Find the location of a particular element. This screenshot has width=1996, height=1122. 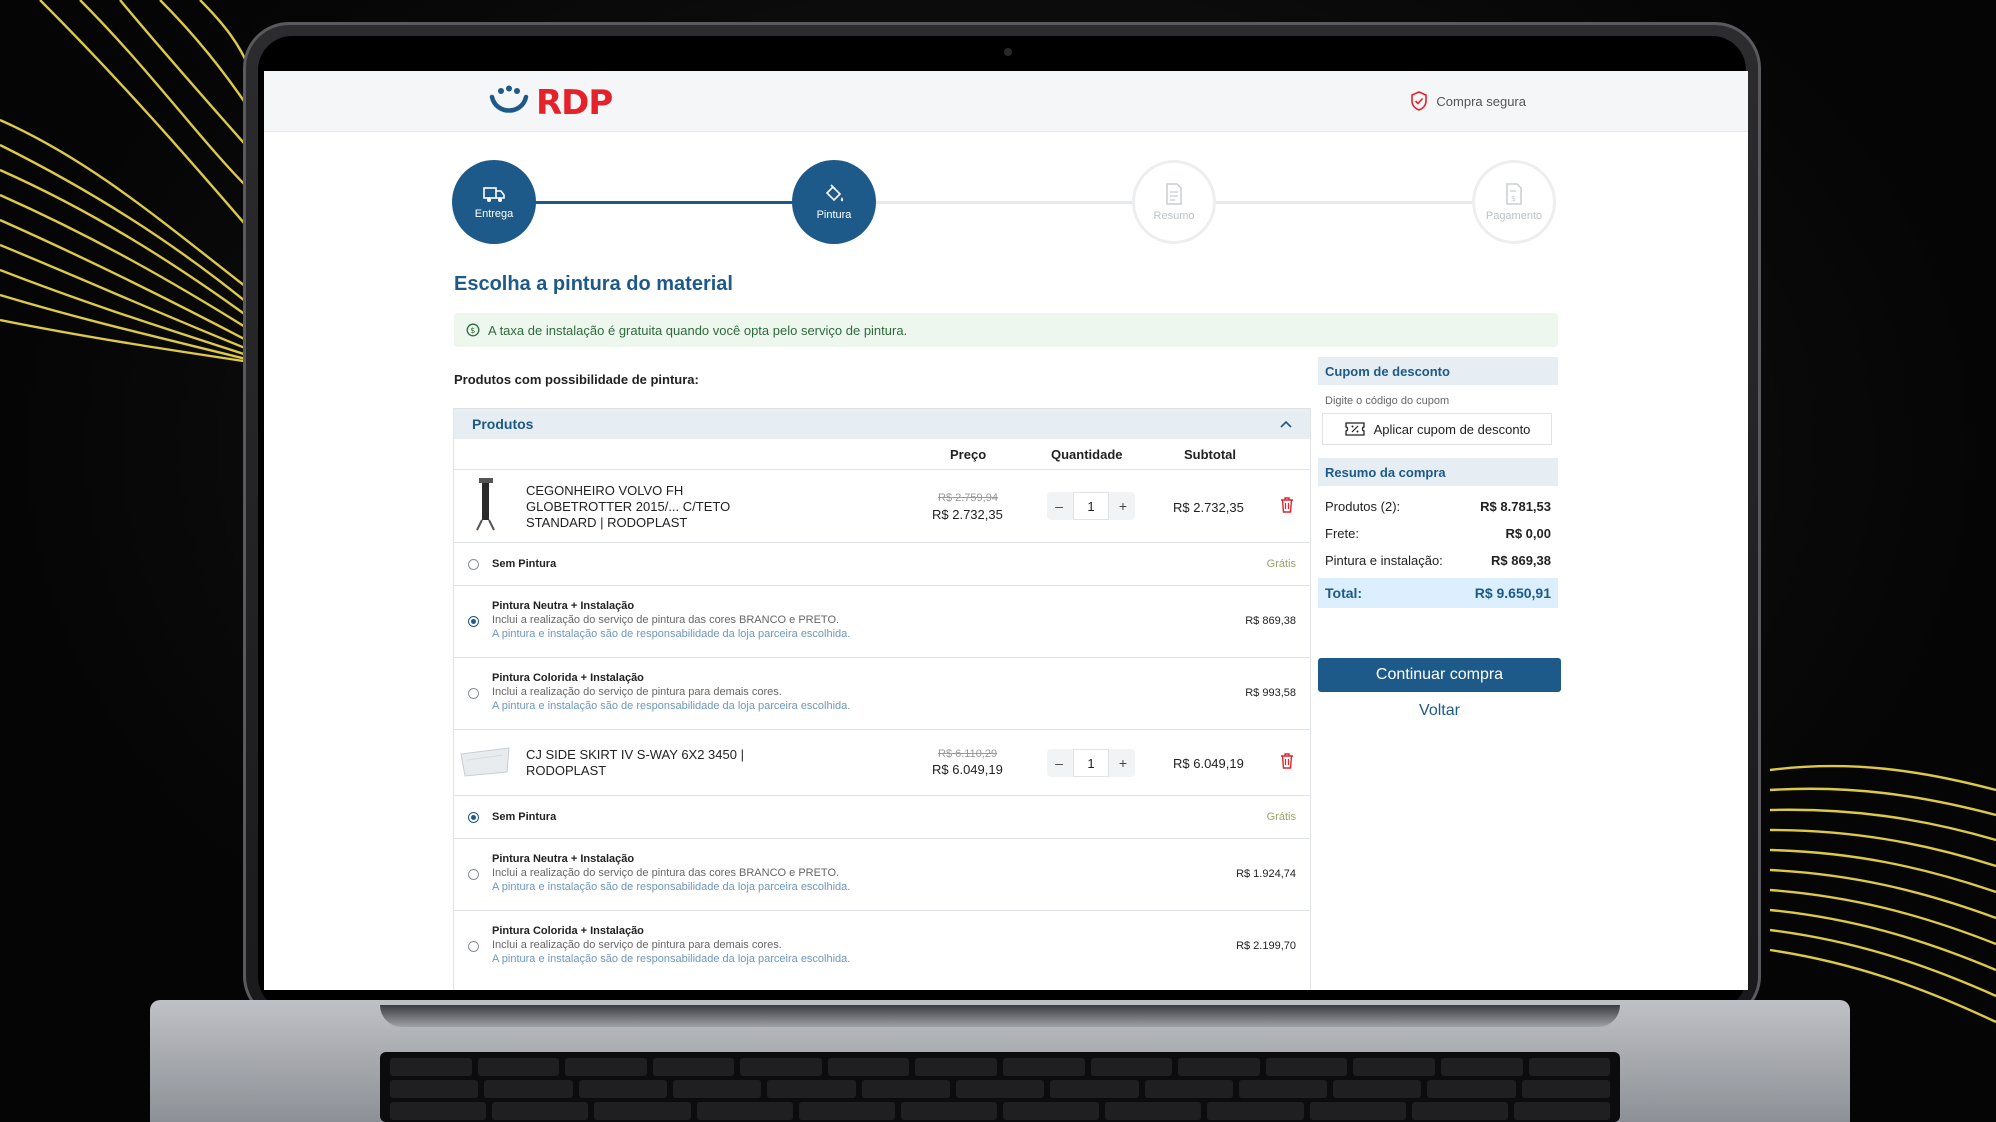

summary-label: Produtos (2): is located at coordinates (1363, 506).